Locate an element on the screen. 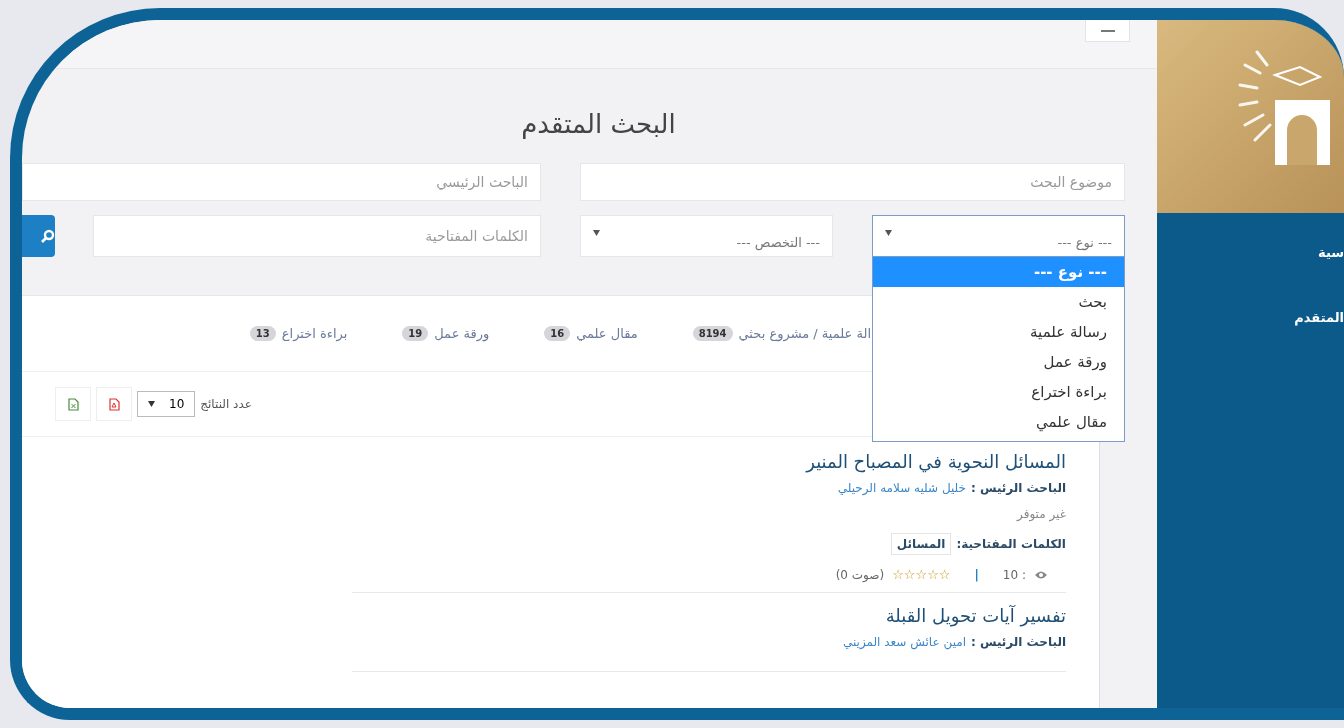 The image size is (1344, 728). page-size-select: 10 is located at coordinates (166, 404).